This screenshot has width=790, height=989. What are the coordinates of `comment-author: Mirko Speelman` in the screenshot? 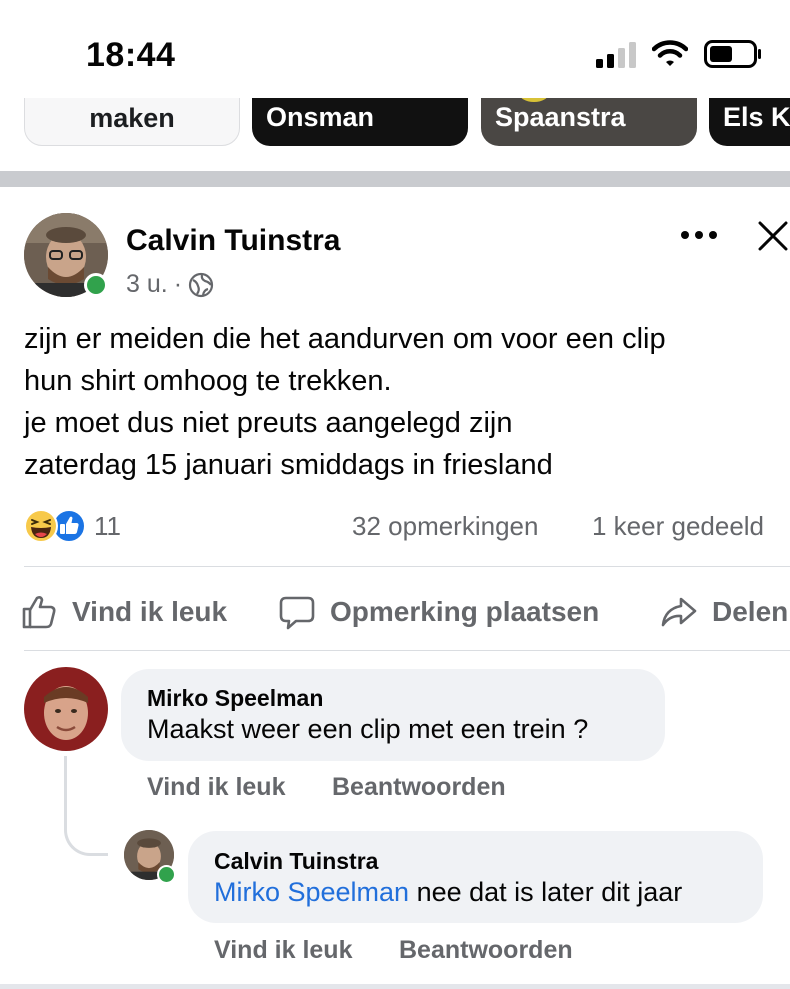 It's located at (235, 698).